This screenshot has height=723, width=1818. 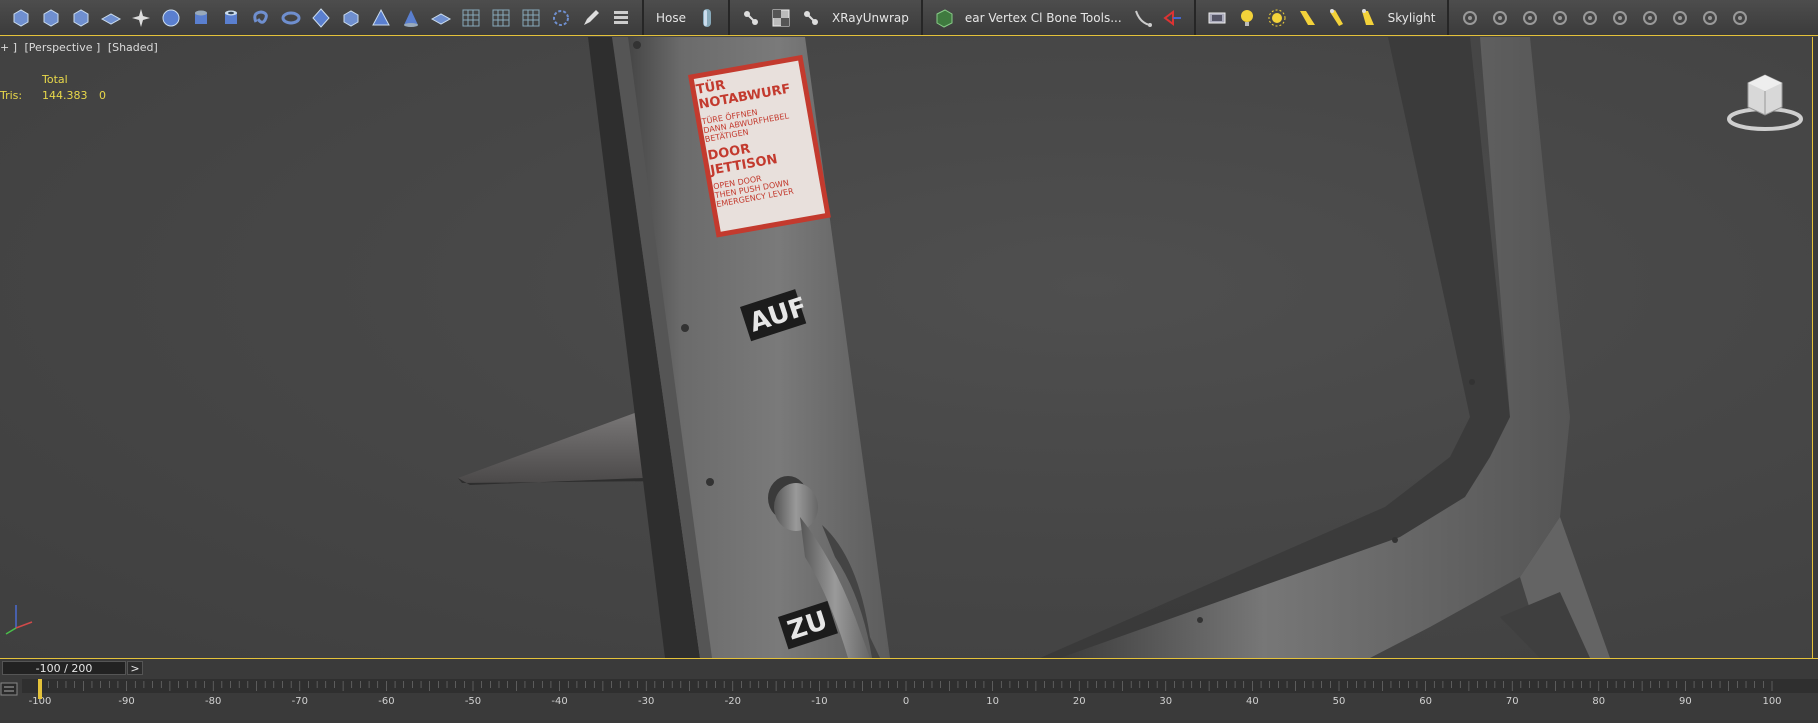 What do you see at coordinates (1560, 18) in the screenshot?
I see `hierarchy-icon` at bounding box center [1560, 18].